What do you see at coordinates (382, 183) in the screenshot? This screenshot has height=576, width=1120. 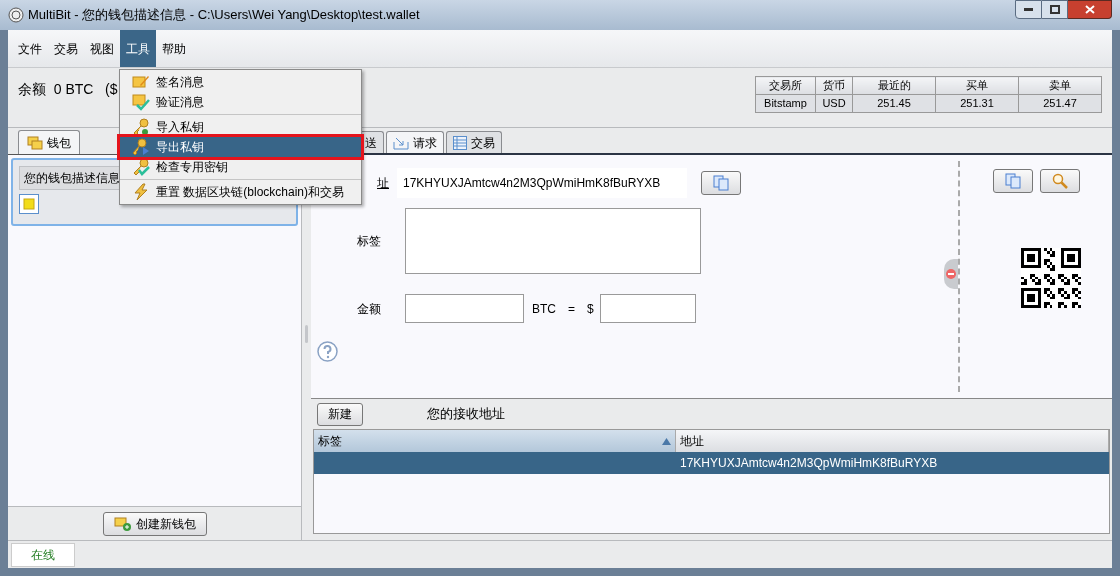 I see `address-label: 址` at bounding box center [382, 183].